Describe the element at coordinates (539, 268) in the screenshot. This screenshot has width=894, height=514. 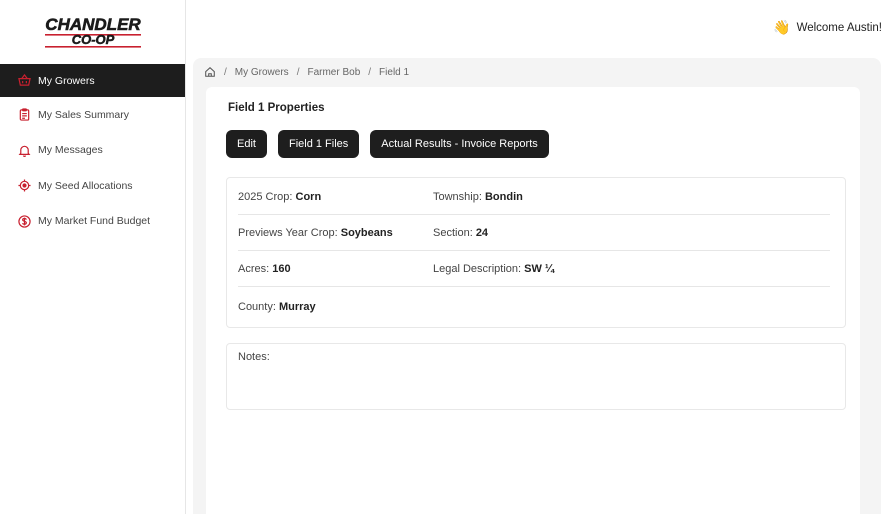
I see `legal-description-value: SW ¼` at that location.